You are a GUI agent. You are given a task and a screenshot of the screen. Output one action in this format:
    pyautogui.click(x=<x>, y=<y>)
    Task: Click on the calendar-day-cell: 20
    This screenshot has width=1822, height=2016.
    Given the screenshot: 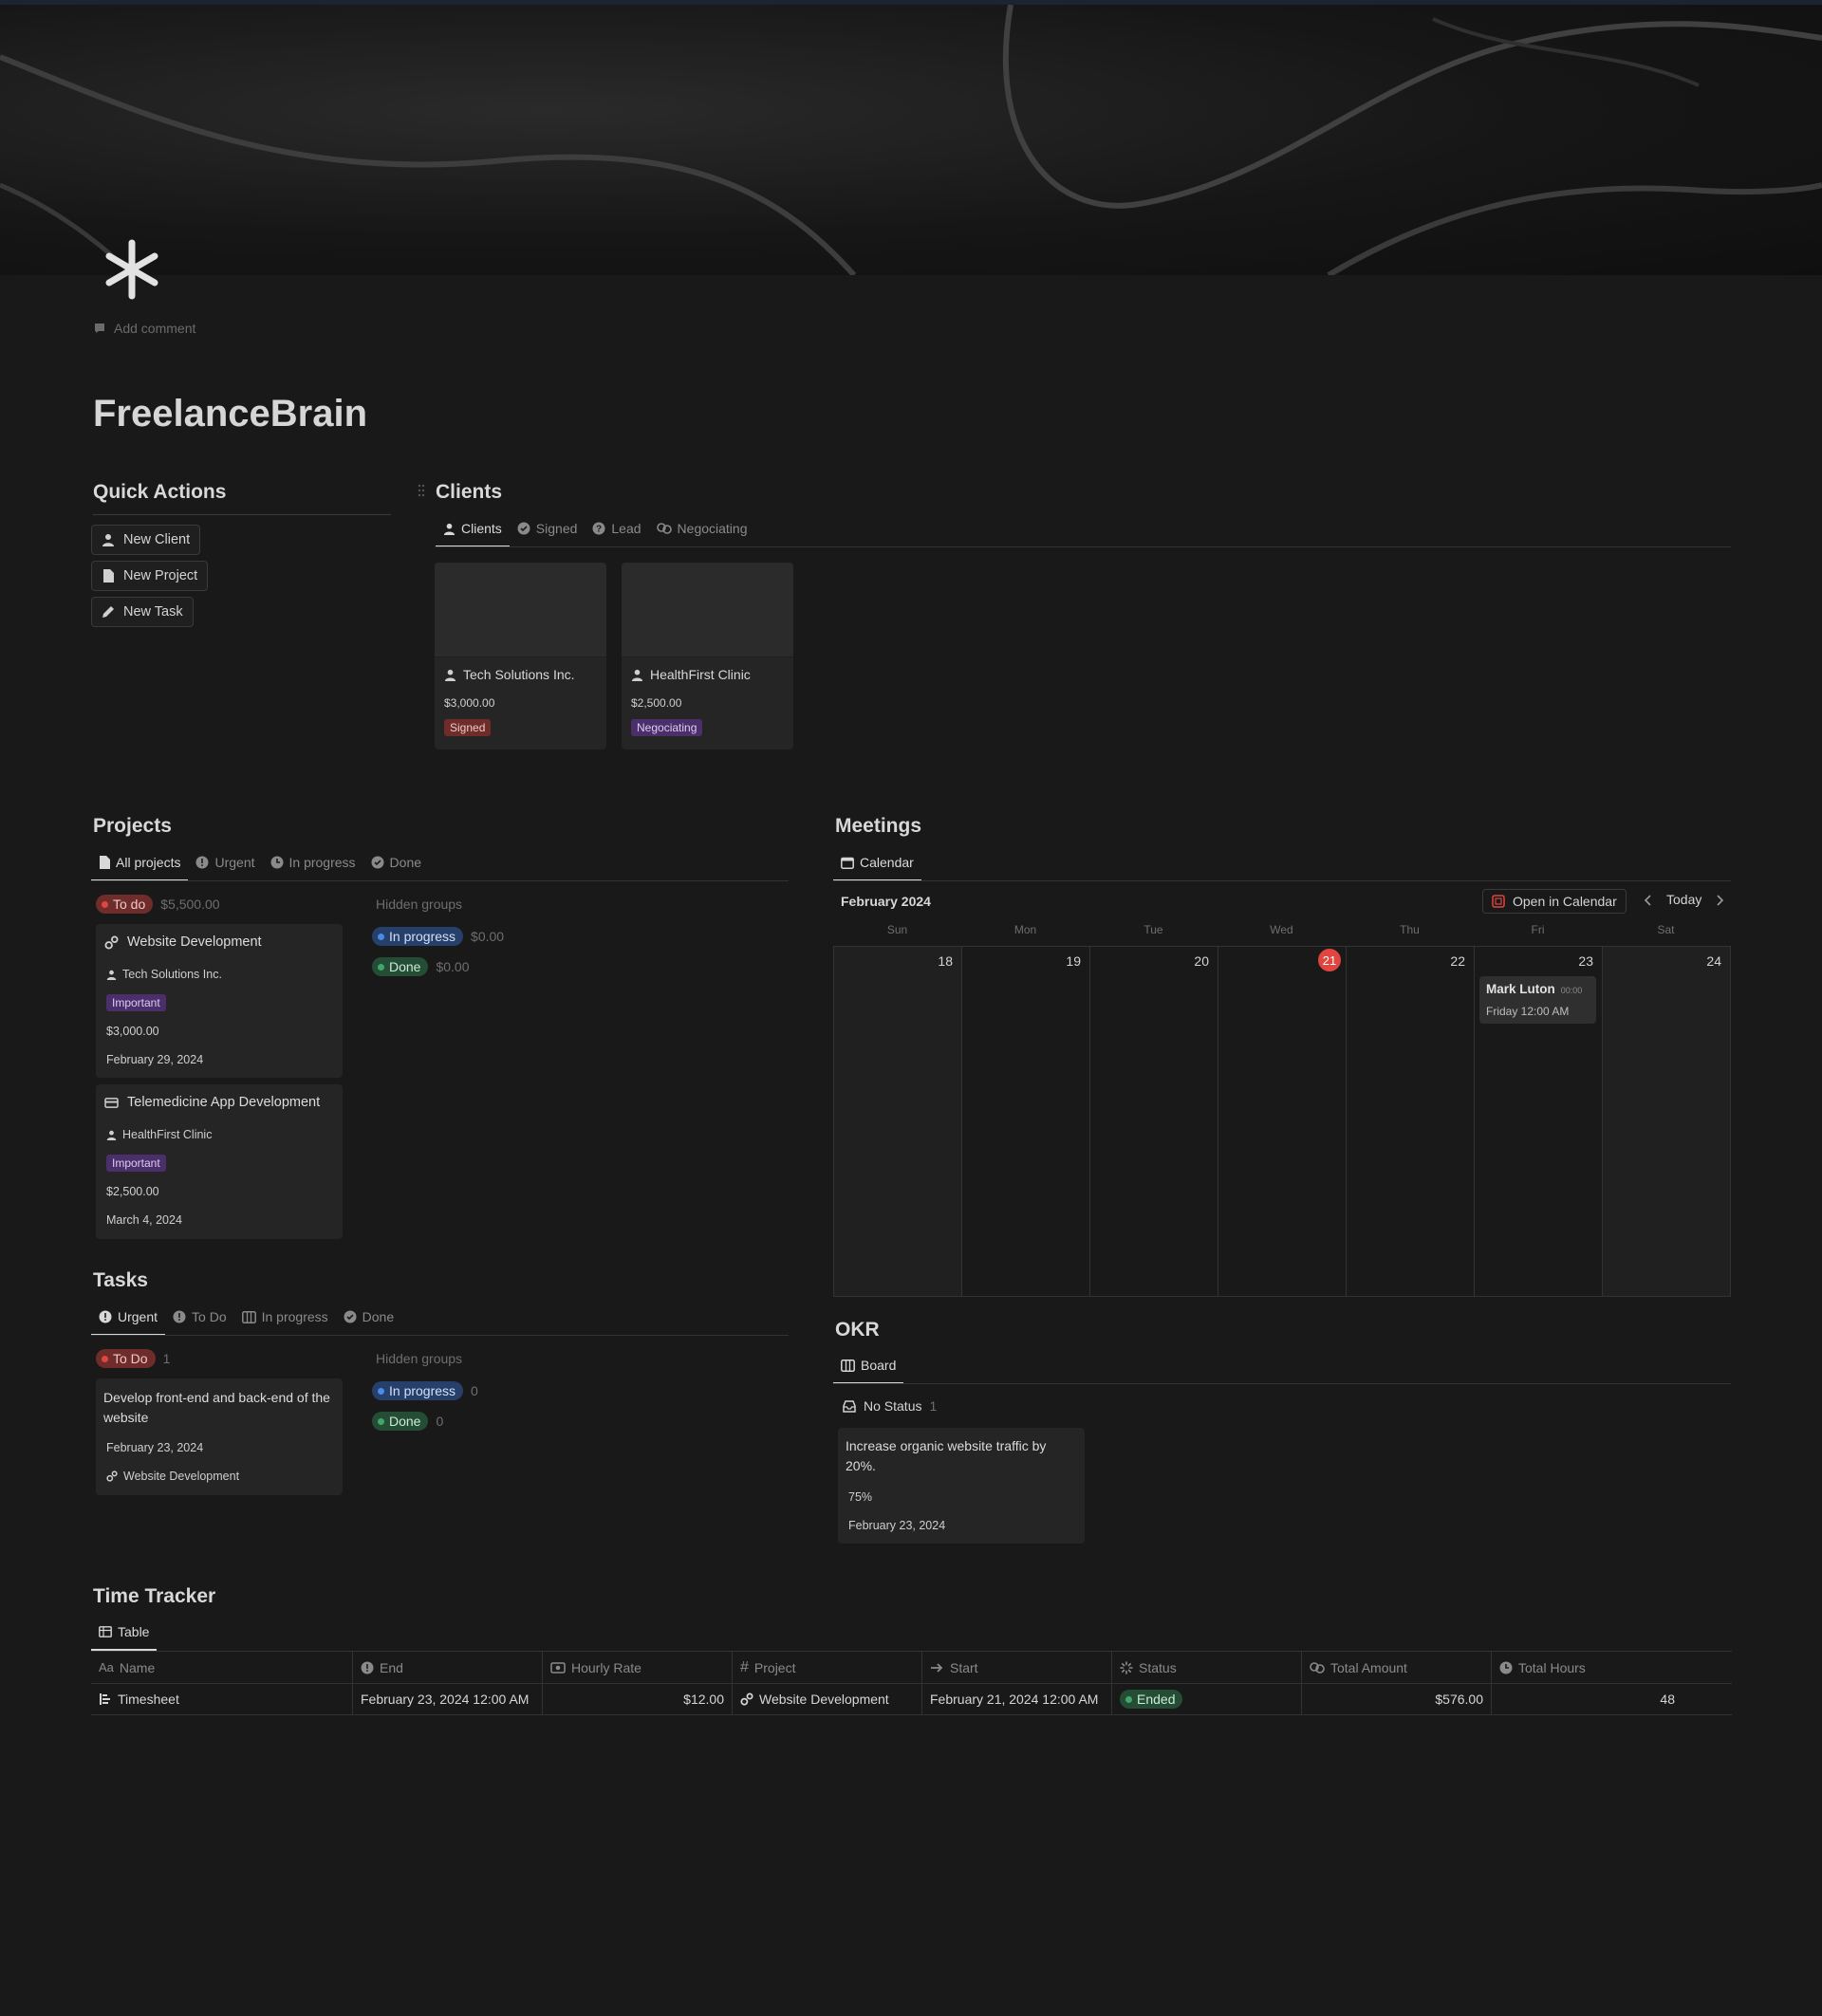 What is the action you would take?
    pyautogui.click(x=1154, y=1121)
    